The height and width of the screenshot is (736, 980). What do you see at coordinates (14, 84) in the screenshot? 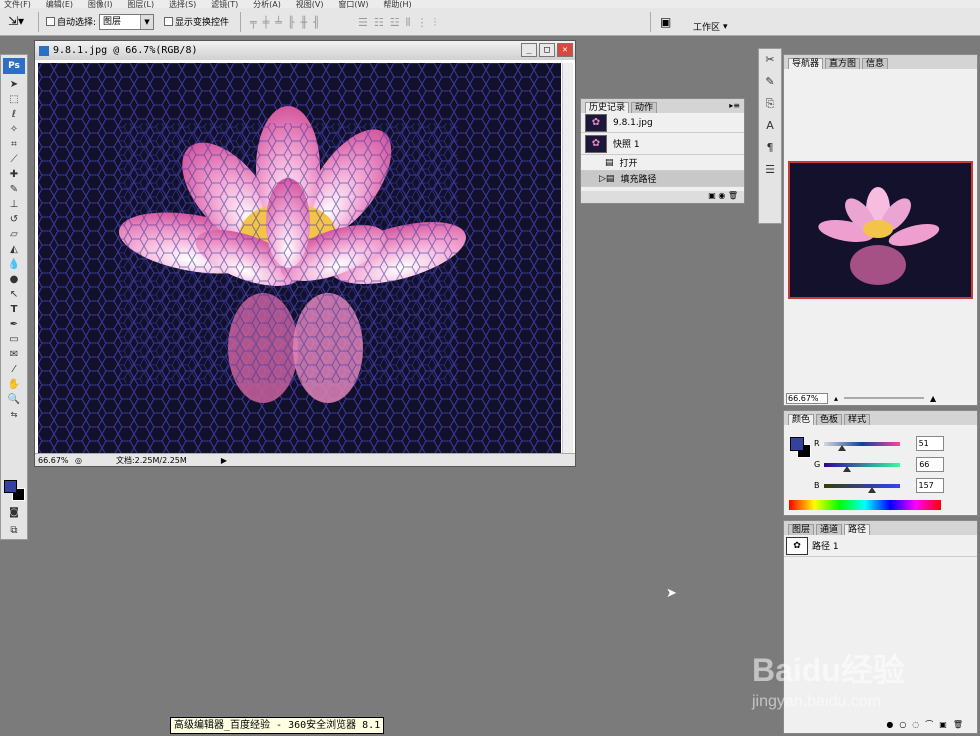
I see `move-tool-icon: ➤` at bounding box center [14, 84].